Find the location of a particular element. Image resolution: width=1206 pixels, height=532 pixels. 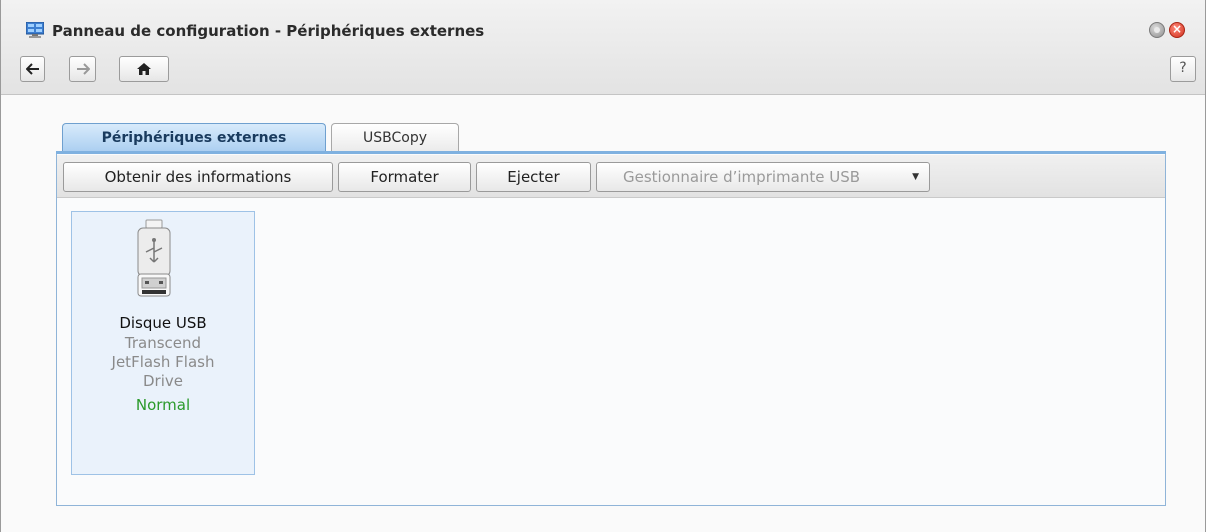

control-panel-icon is located at coordinates (35, 30).